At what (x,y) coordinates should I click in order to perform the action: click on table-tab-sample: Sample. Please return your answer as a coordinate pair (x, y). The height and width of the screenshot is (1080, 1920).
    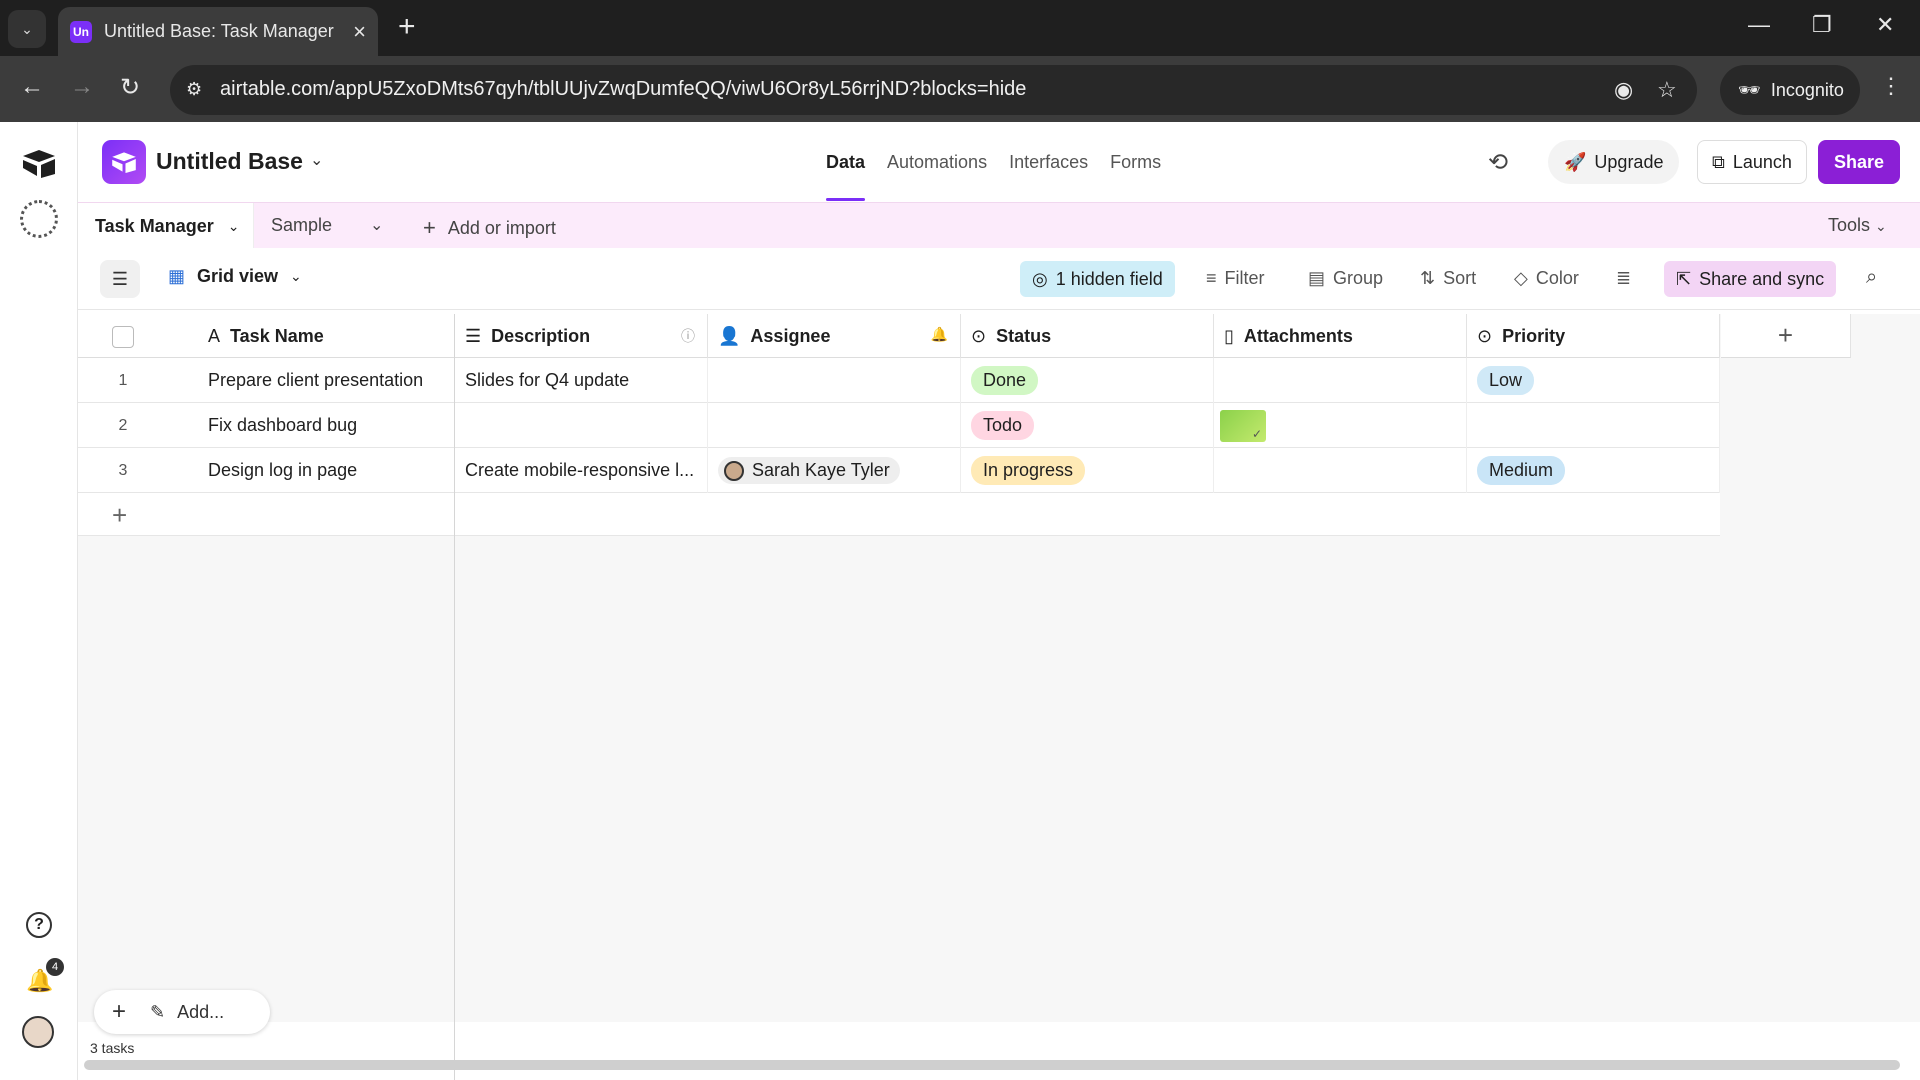
    Looking at the image, I should click on (301, 225).